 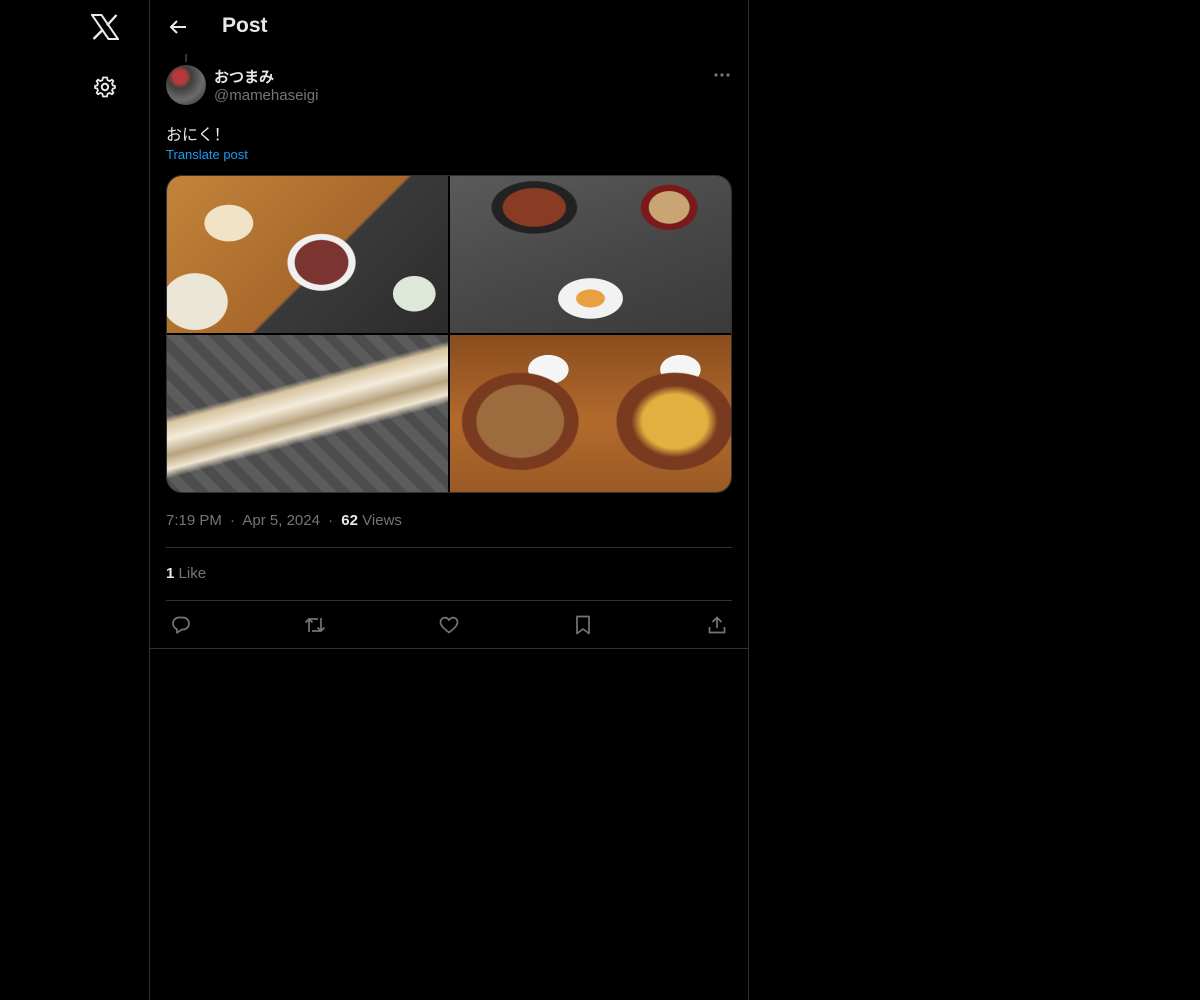 I want to click on post-text: おにく！, so click(x=198, y=135).